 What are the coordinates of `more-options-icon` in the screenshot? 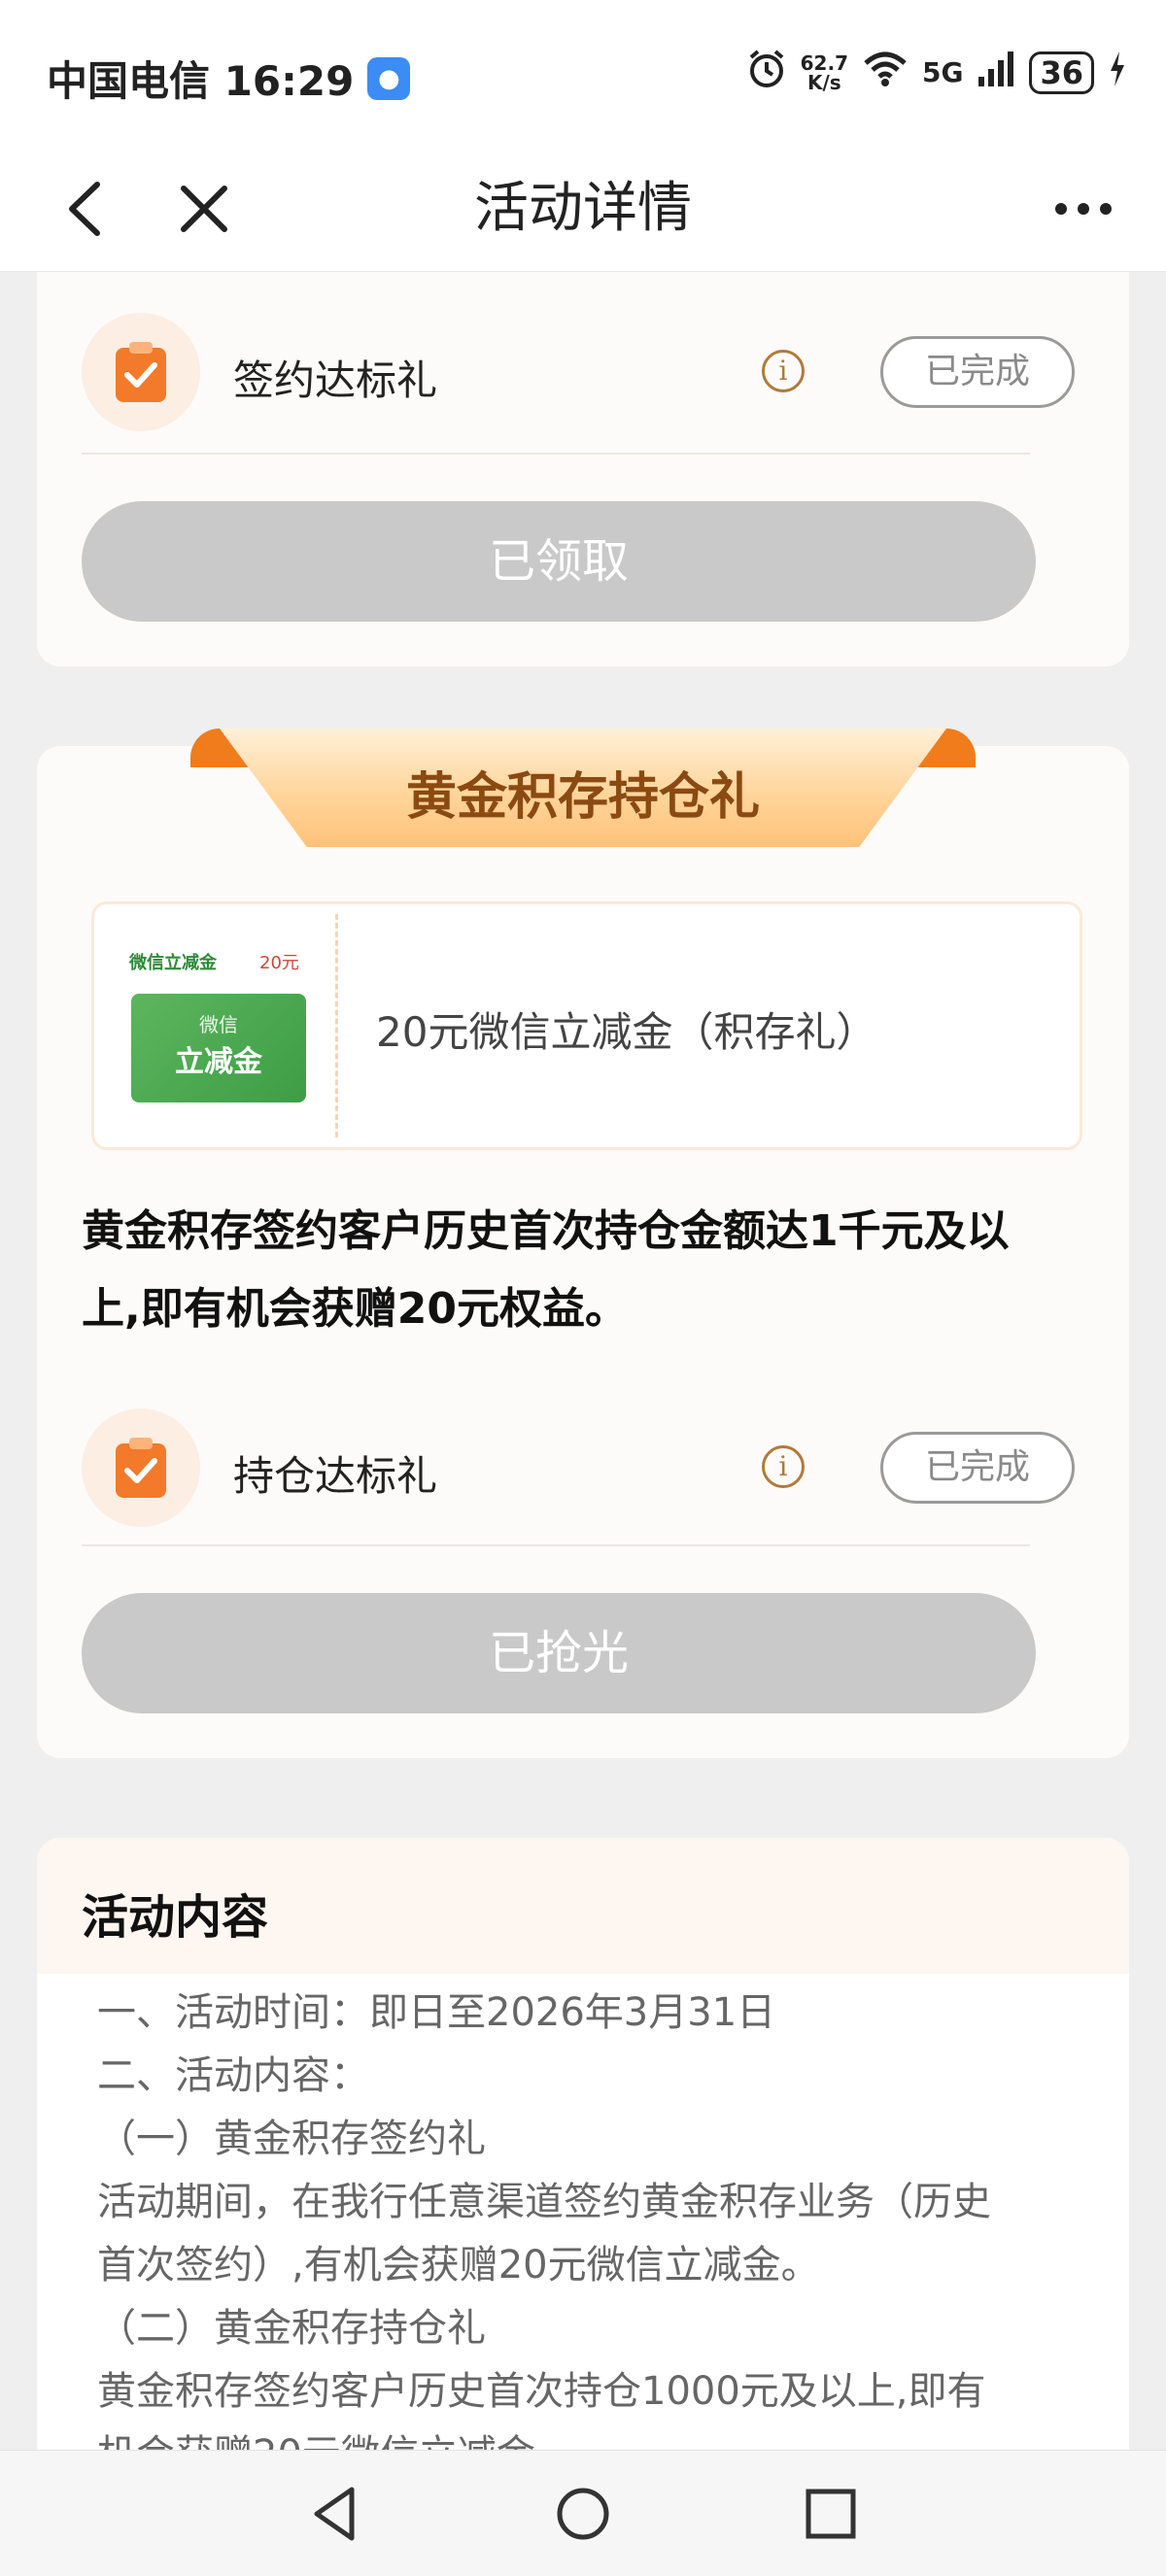 It's located at (1083, 209).